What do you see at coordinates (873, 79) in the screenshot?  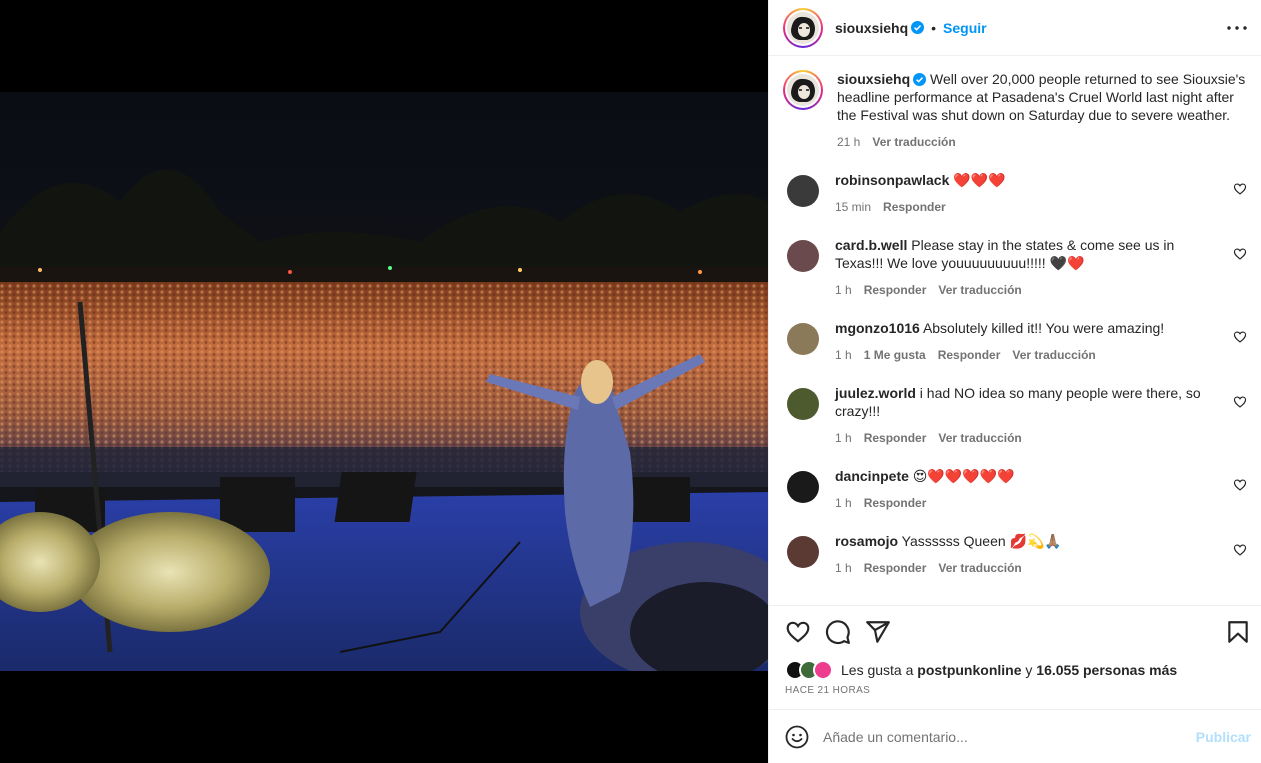 I see `caption-username: siouxsiehq` at bounding box center [873, 79].